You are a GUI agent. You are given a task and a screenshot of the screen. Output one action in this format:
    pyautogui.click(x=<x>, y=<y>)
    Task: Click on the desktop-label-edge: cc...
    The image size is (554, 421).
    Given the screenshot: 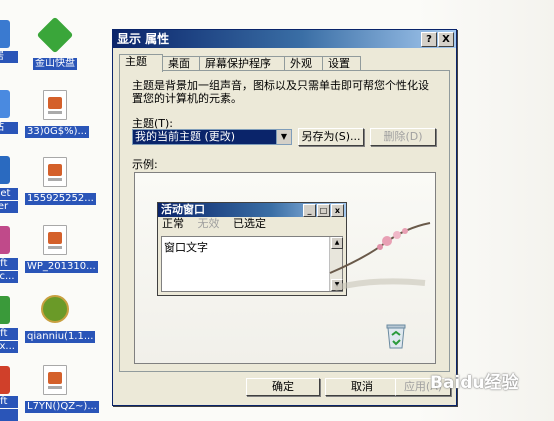 What is the action you would take?
    pyautogui.click(x=9, y=277)
    